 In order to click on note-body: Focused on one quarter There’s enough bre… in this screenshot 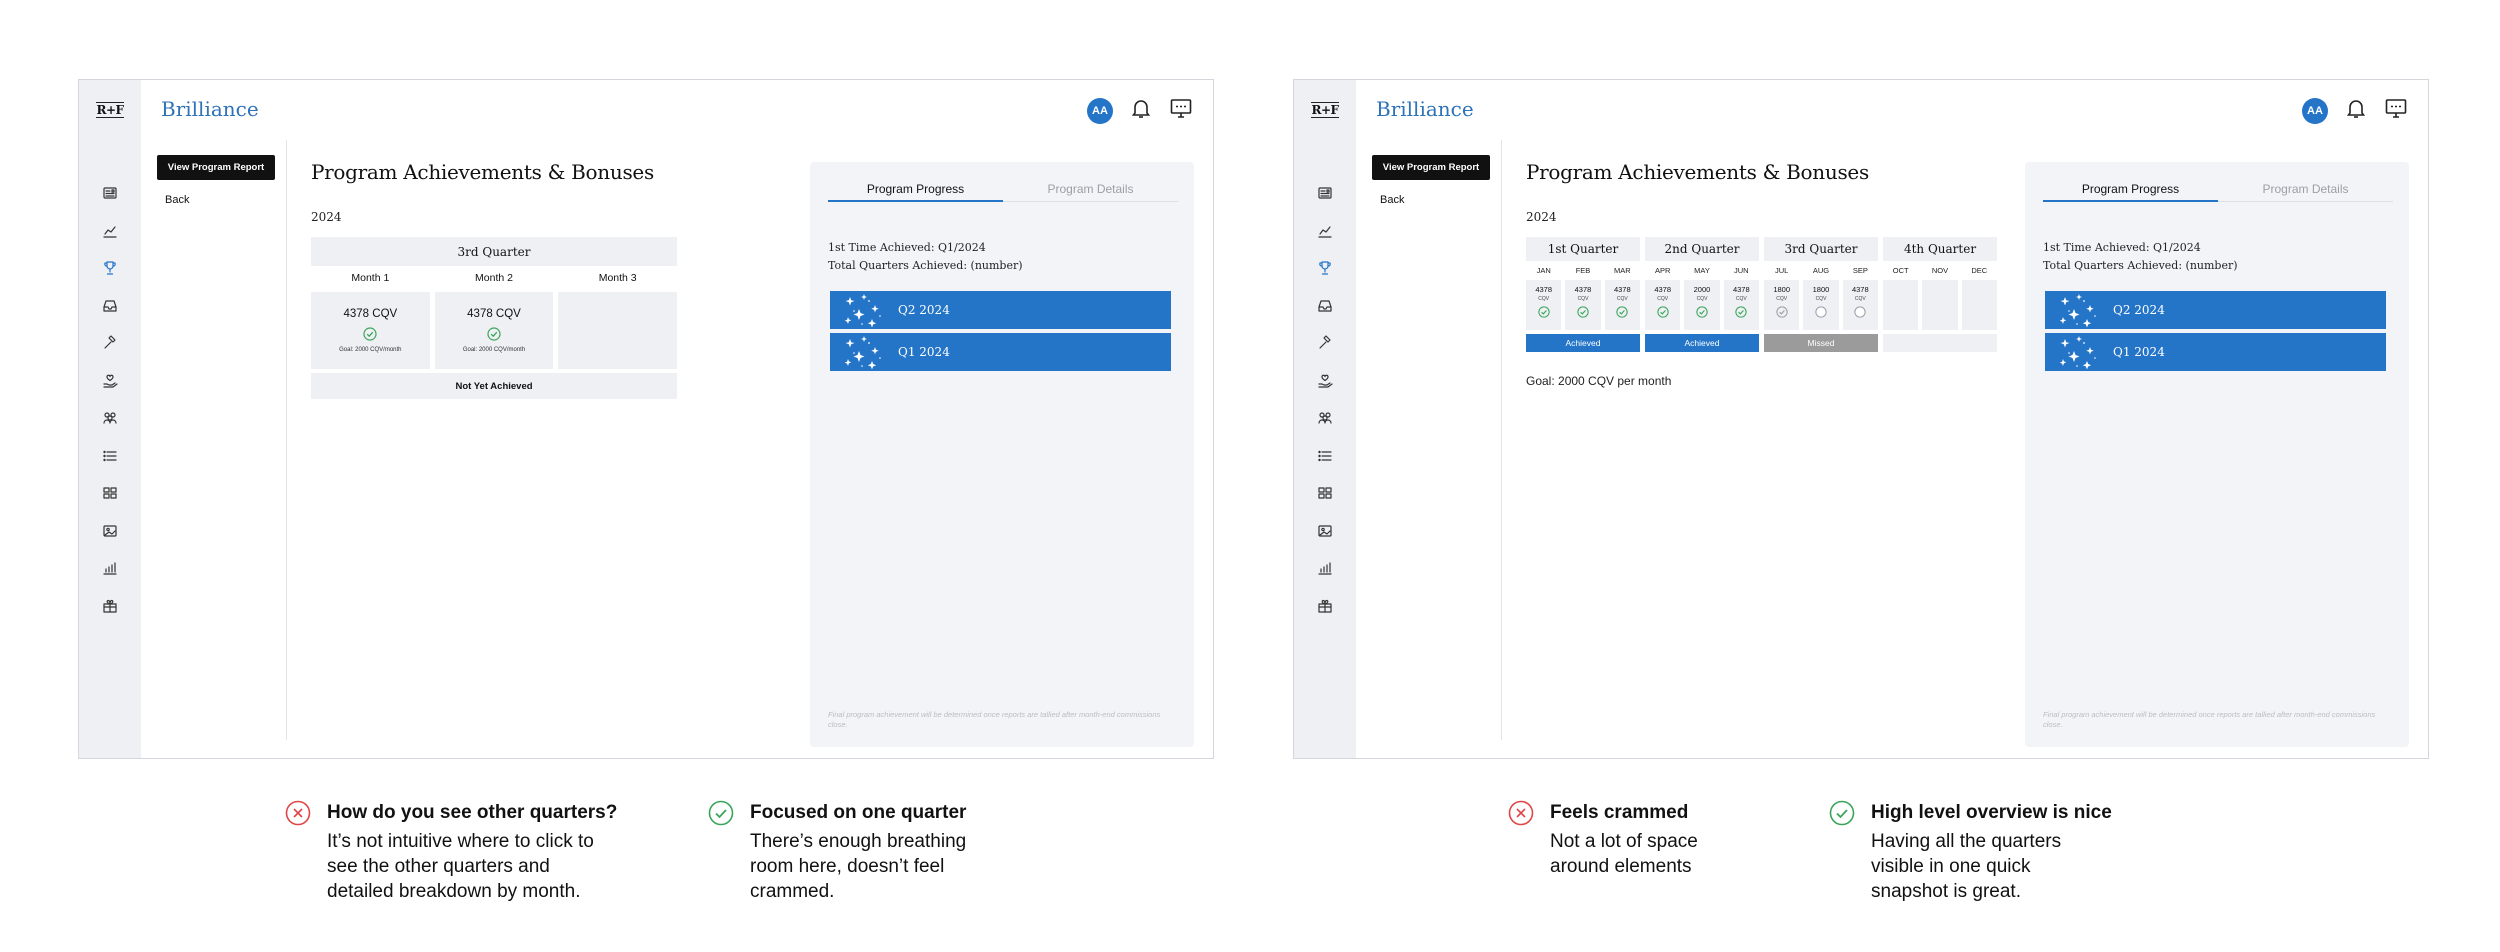, I will do `click(858, 852)`.